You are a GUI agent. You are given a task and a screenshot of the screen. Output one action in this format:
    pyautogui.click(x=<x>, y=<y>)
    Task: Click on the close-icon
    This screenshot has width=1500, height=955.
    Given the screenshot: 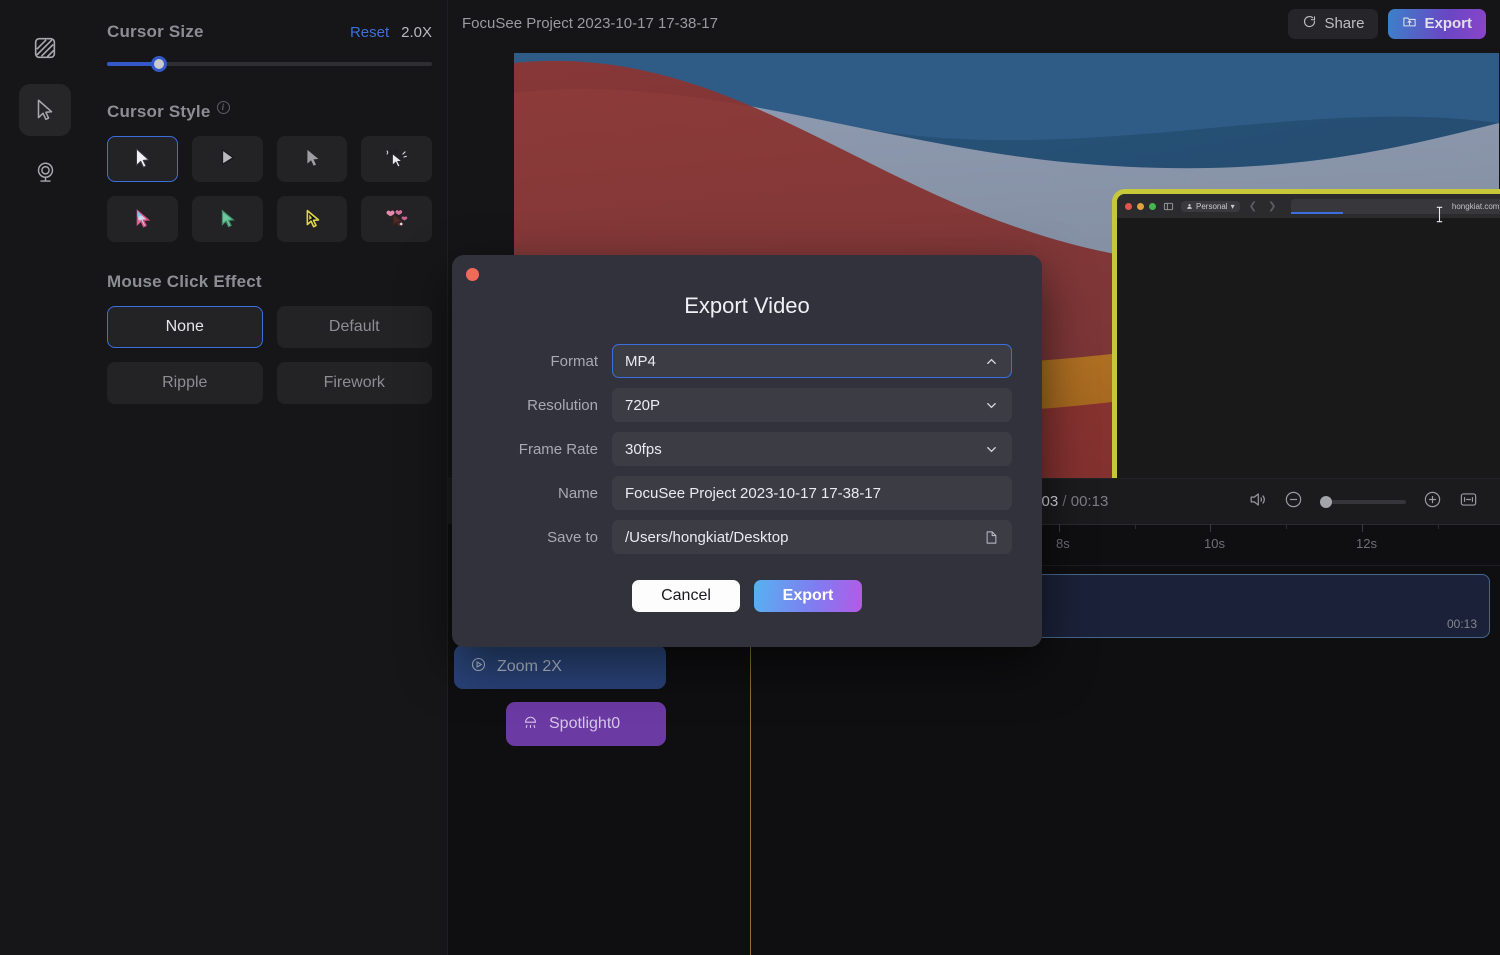 What is the action you would take?
    pyautogui.click(x=472, y=274)
    